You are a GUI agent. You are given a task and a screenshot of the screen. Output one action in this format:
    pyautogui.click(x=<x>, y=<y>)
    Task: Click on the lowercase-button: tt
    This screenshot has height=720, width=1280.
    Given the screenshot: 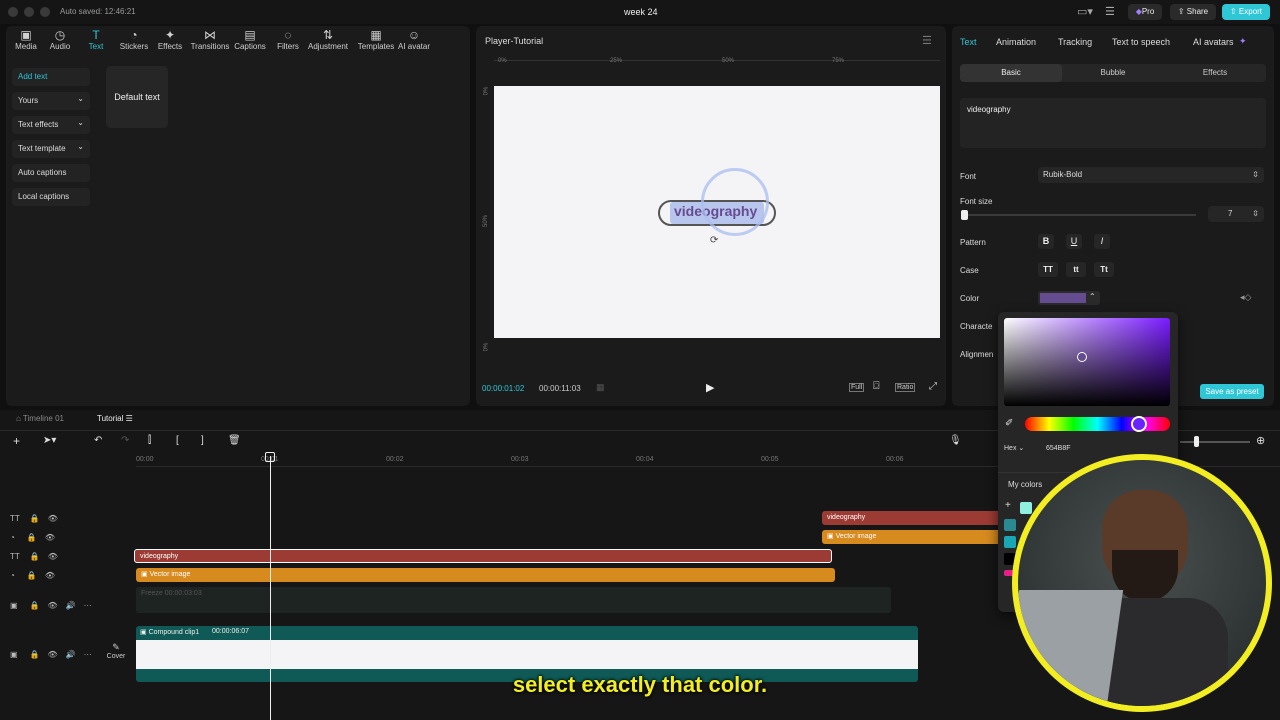 What is the action you would take?
    pyautogui.click(x=1076, y=269)
    